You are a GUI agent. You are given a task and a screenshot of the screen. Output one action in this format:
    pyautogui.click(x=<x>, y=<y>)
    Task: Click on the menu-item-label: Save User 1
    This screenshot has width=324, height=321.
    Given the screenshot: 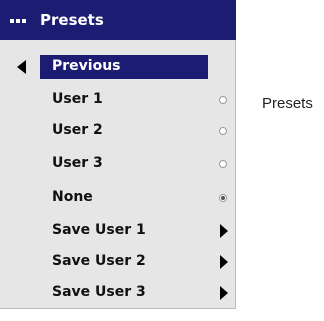 What is the action you would take?
    pyautogui.click(x=99, y=230)
    